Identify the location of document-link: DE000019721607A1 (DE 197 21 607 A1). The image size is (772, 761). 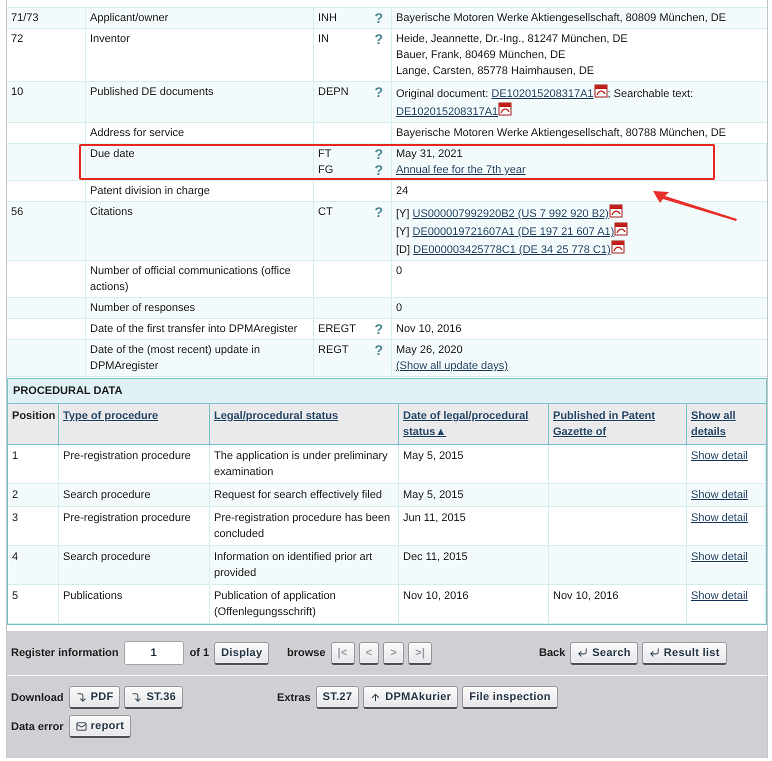
(513, 232).